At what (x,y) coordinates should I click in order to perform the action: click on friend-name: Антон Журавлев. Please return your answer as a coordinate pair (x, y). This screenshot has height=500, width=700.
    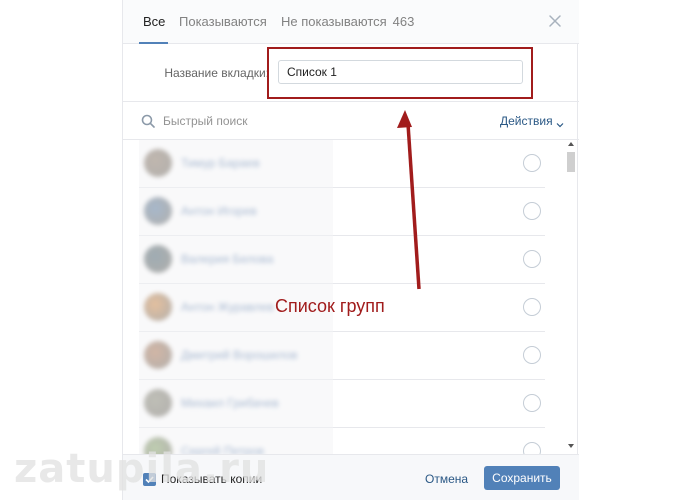
    Looking at the image, I should click on (227, 307).